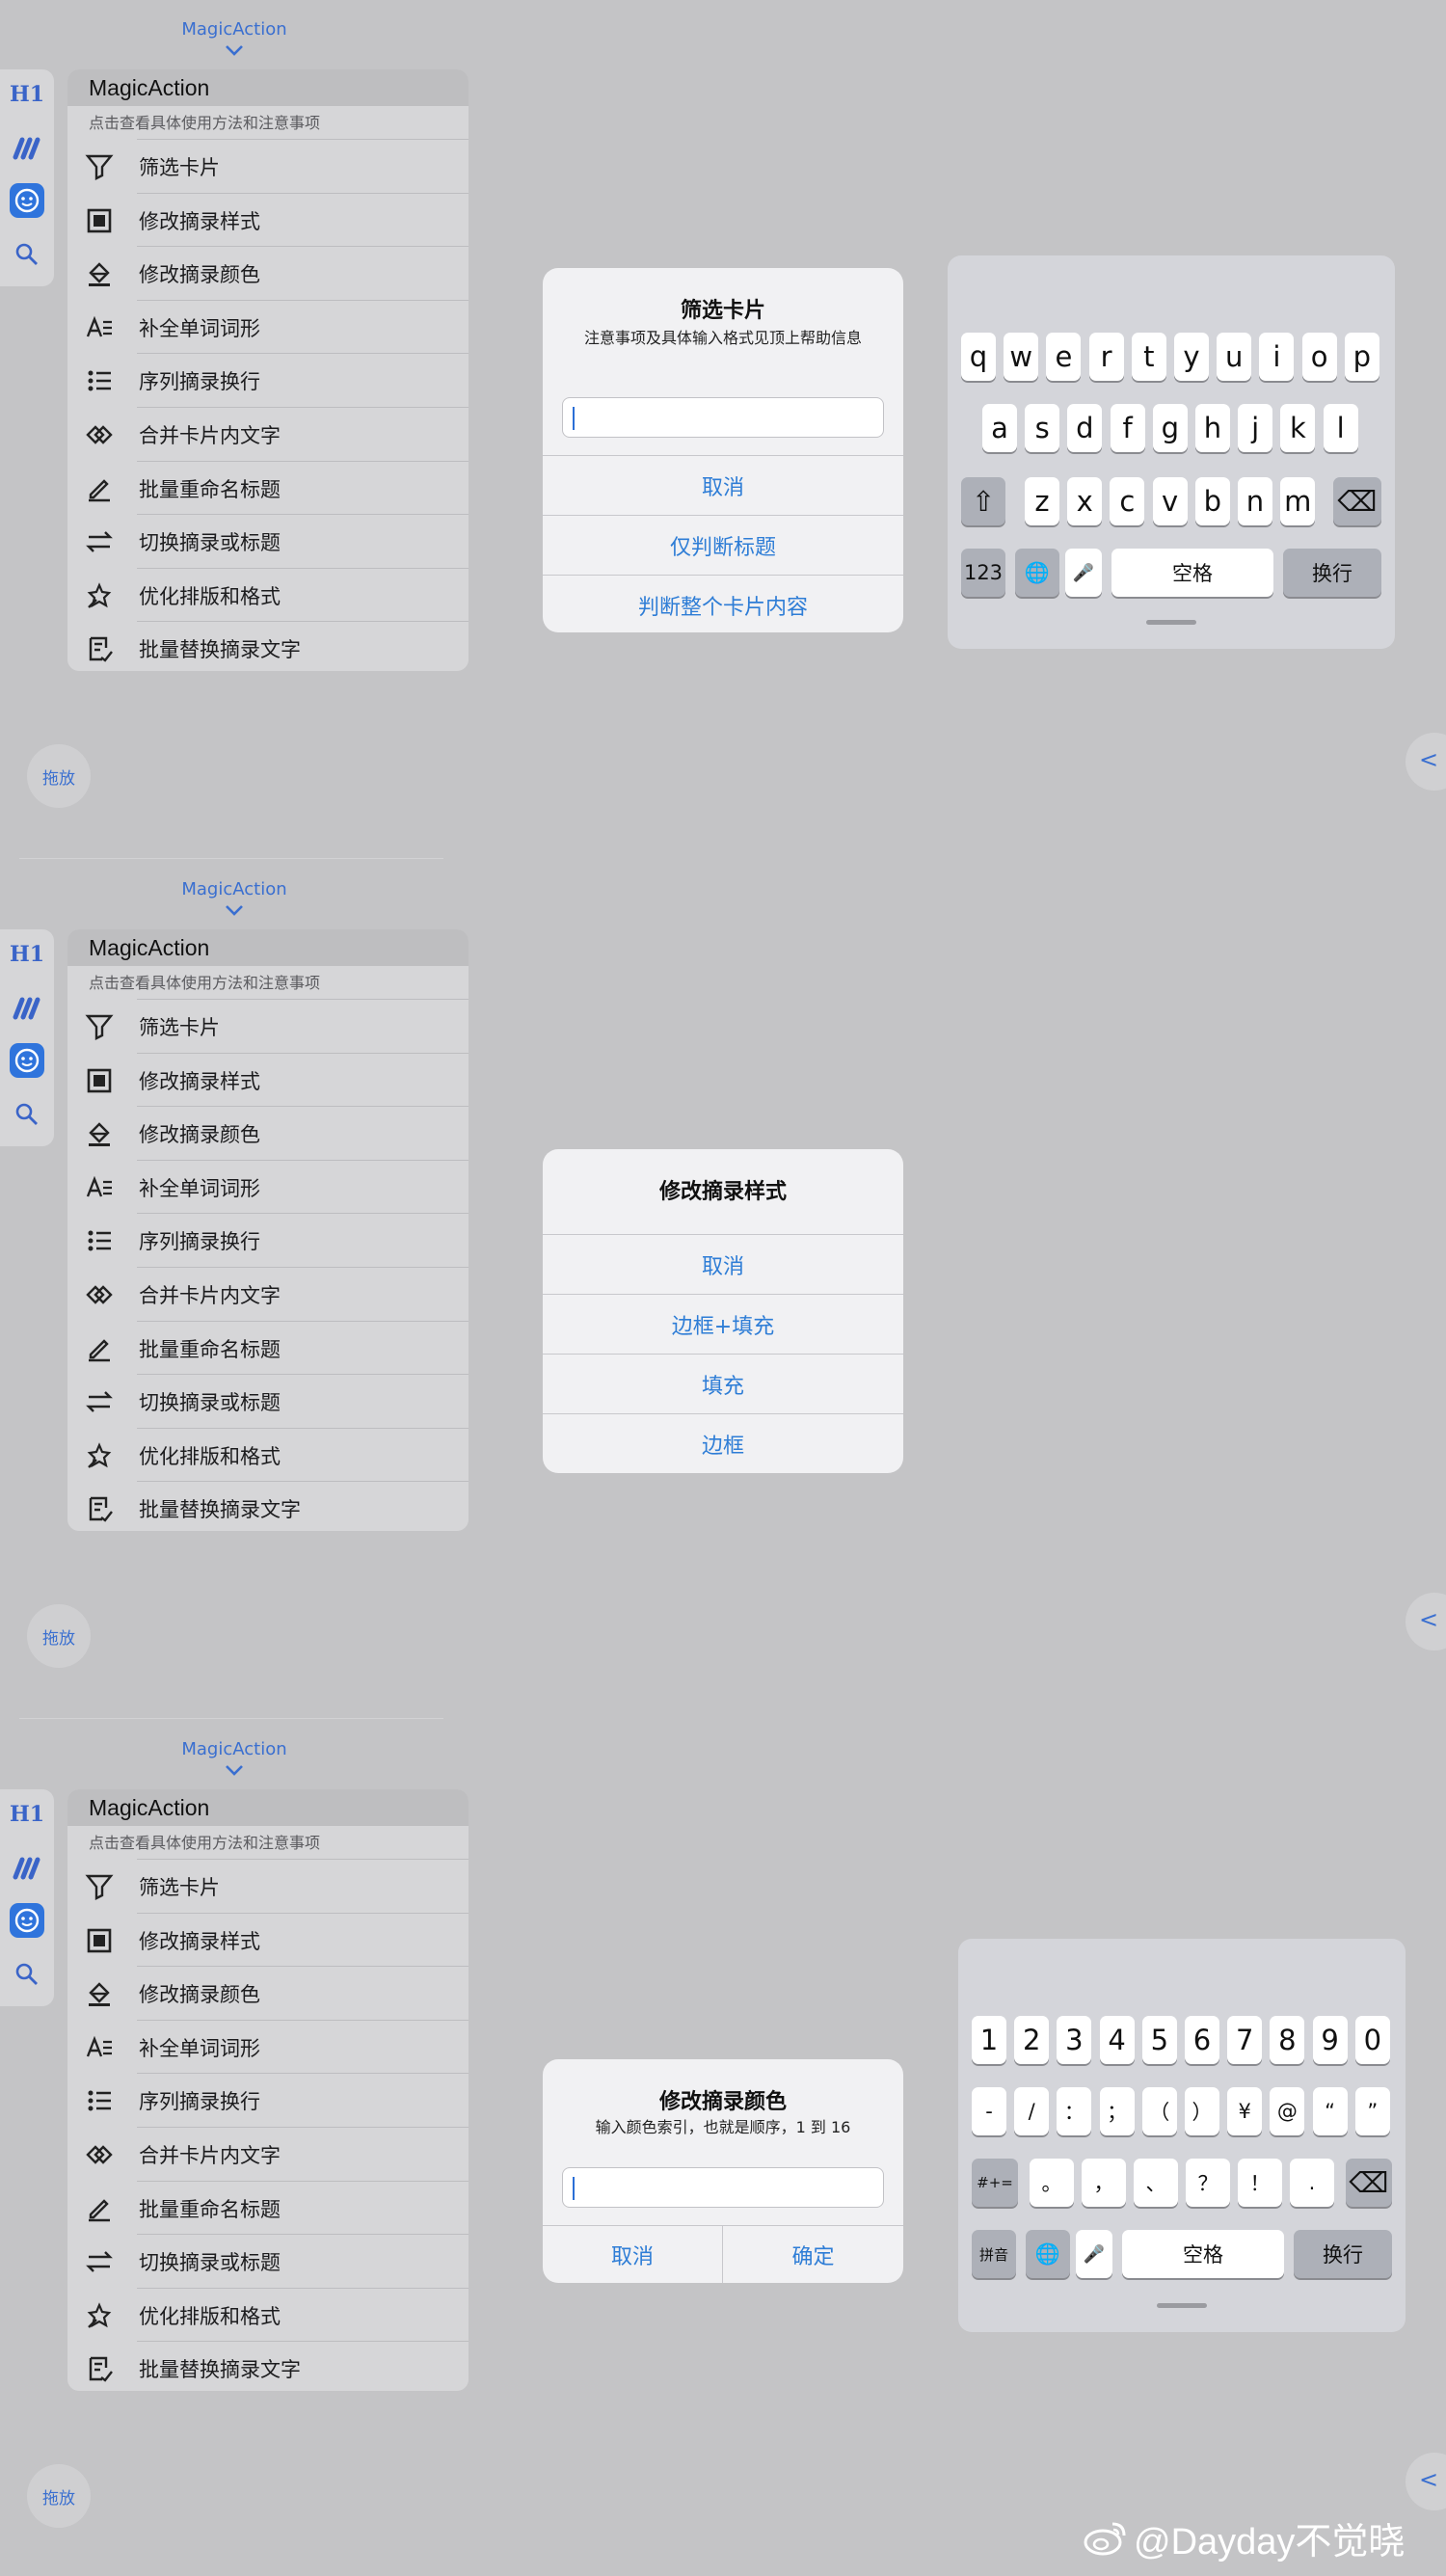 The image size is (1446, 2576). I want to click on title-only-button: 仅判断标题, so click(723, 545).